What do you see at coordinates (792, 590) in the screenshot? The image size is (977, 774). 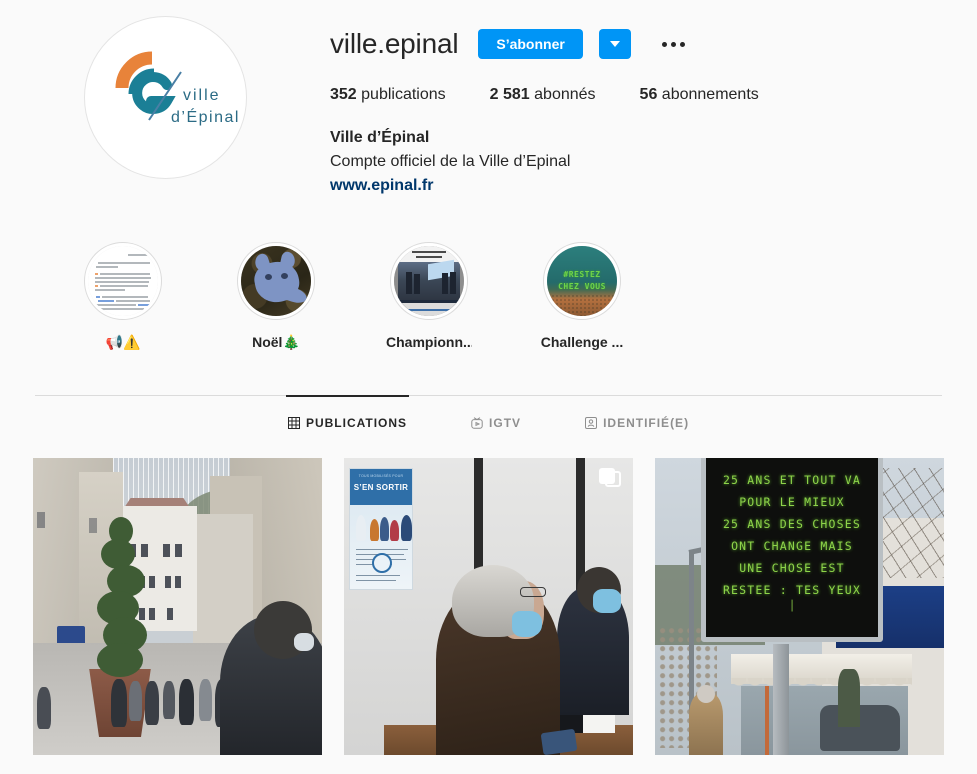 I see `led-line-6: RESTEE : TES YEUX` at bounding box center [792, 590].